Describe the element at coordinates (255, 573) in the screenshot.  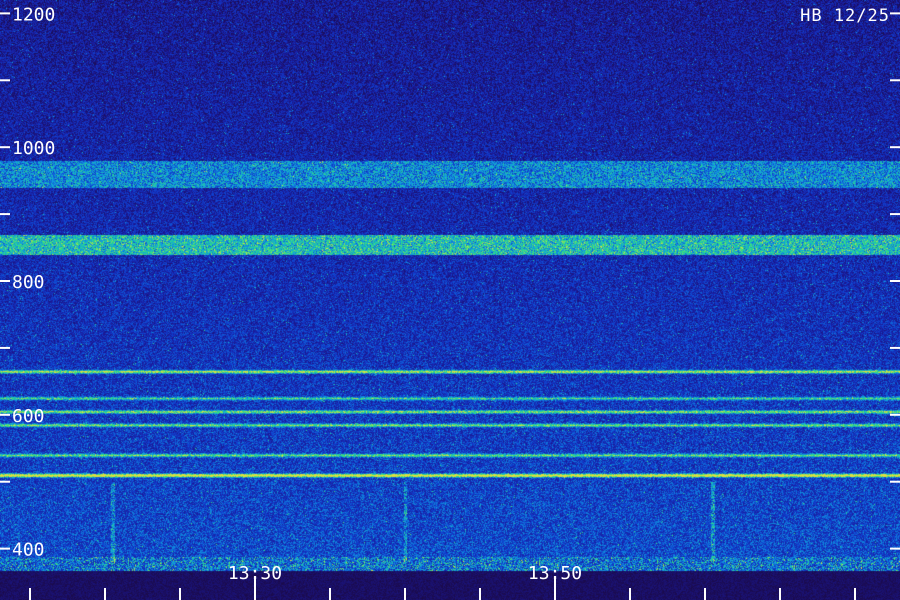
I see `x-tick-label: 13:30` at that location.